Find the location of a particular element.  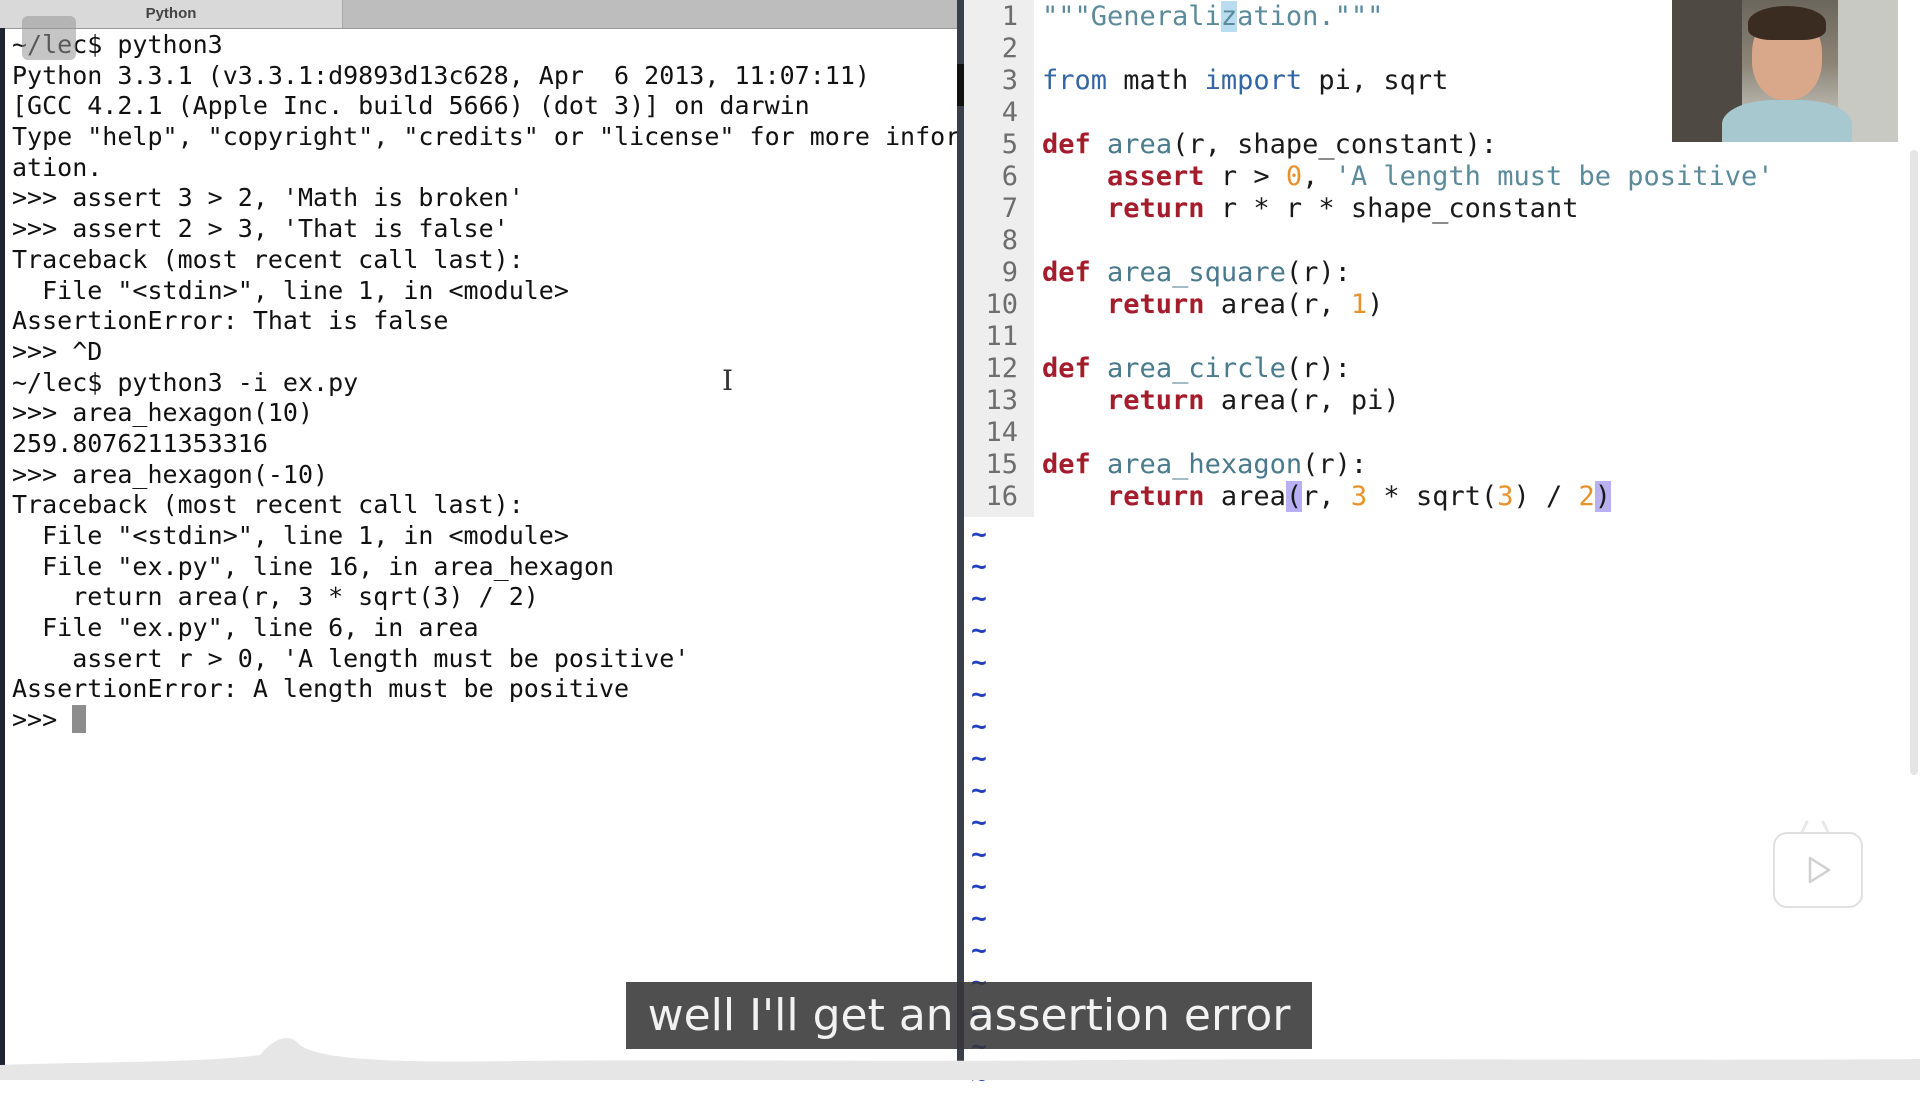

editor-scrollbar is located at coordinates (1914, 462).